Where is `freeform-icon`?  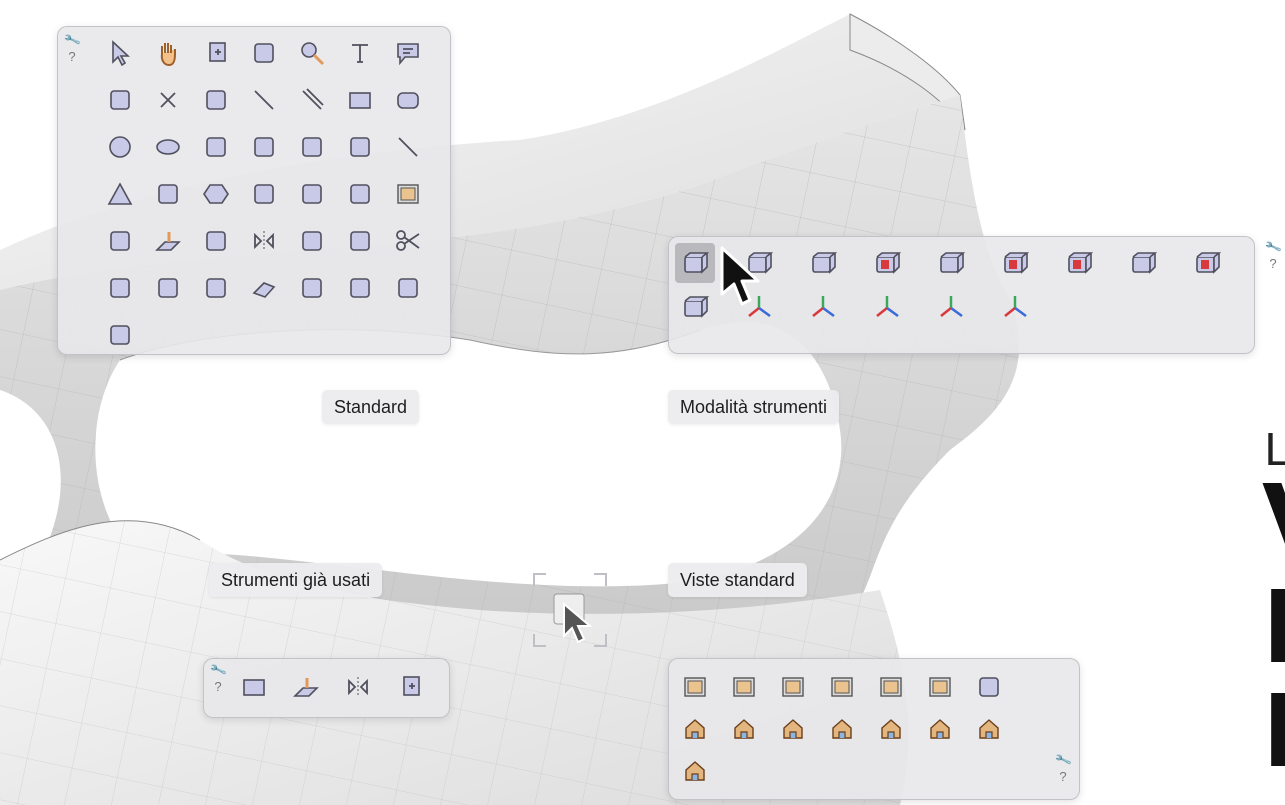 freeform-icon is located at coordinates (360, 147).